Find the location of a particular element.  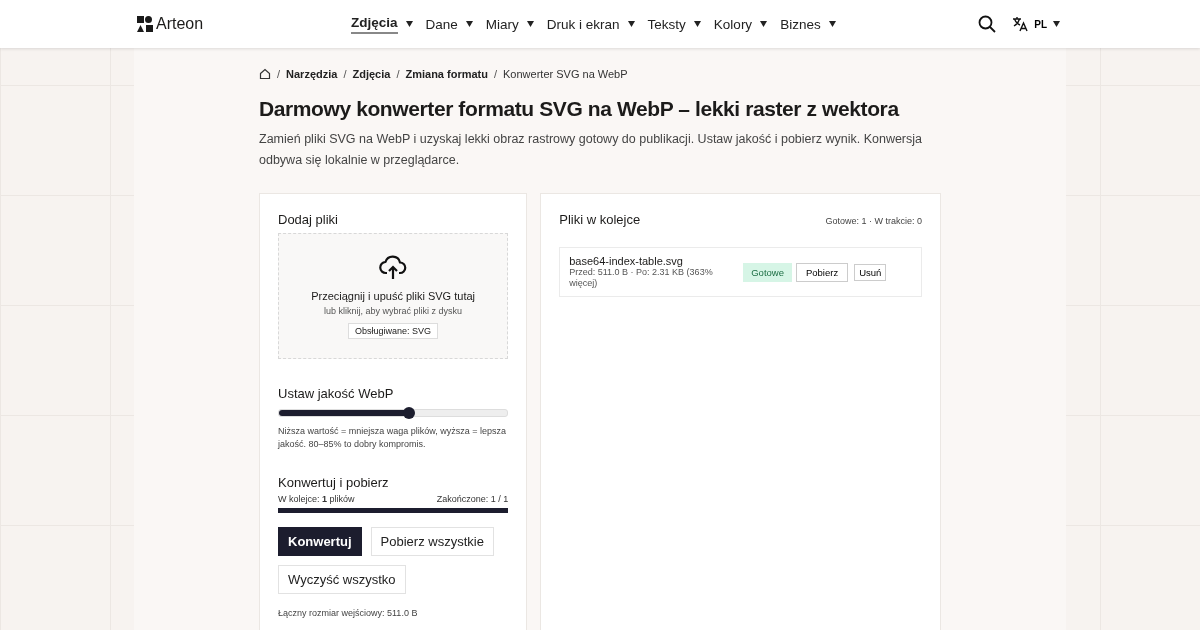

total-size-text: Łączny rozmiar wejściowy: 511.0 B is located at coordinates (348, 613).